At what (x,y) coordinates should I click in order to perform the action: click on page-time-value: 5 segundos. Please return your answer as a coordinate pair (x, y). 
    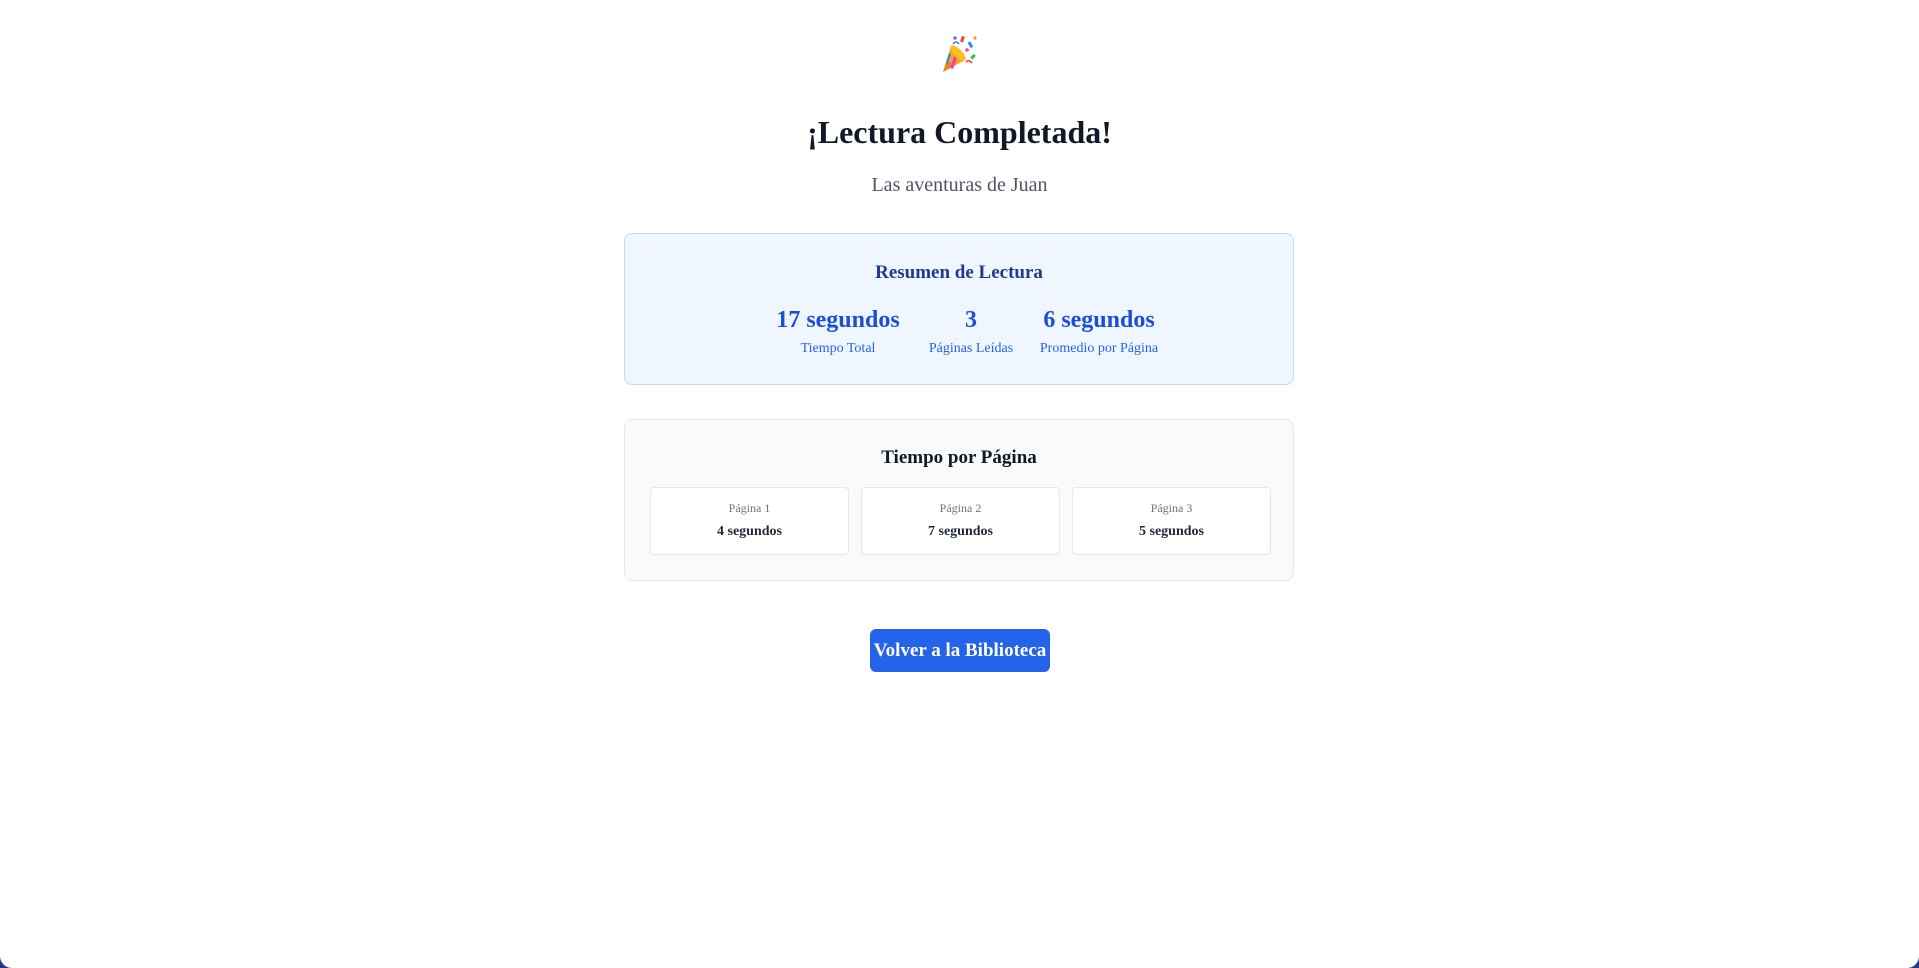
    Looking at the image, I should click on (1171, 531).